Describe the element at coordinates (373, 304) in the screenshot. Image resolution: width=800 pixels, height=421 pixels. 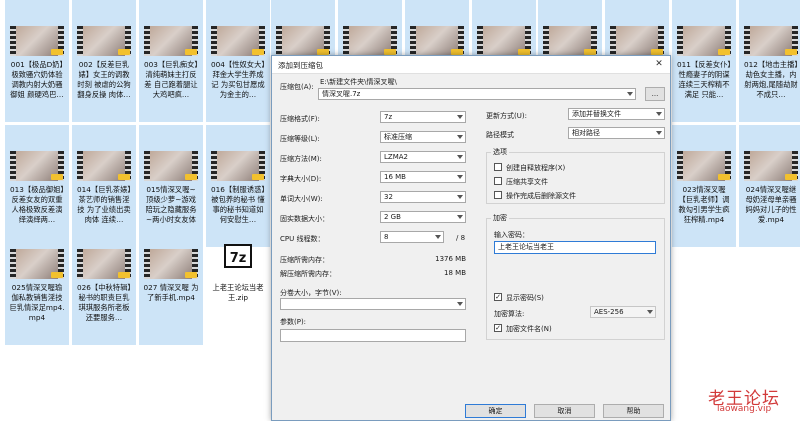
I see `split-size-combo` at that location.